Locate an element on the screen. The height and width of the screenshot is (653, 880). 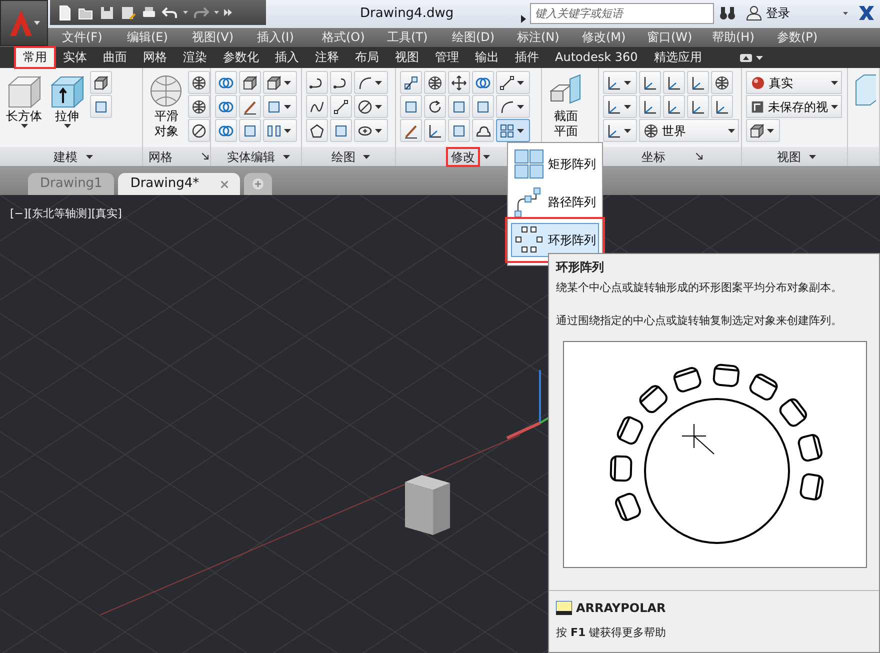
document-tab: Drawing4* is located at coordinates (179, 184).